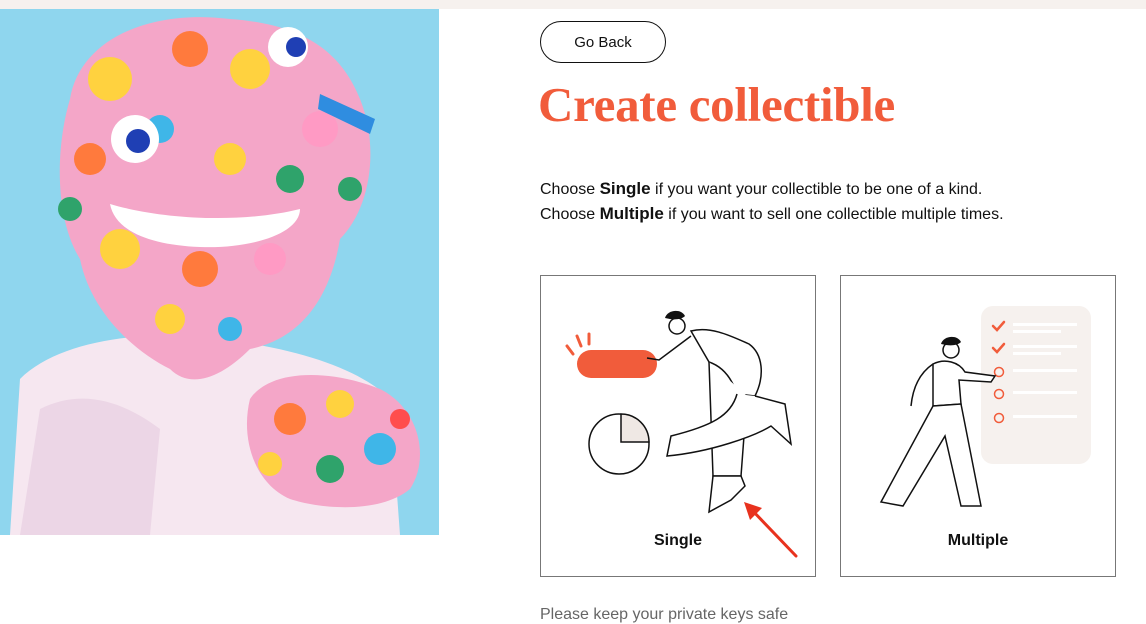 The height and width of the screenshot is (624, 1146). What do you see at coordinates (771, 530) in the screenshot?
I see `annotation-arrow-icon` at bounding box center [771, 530].